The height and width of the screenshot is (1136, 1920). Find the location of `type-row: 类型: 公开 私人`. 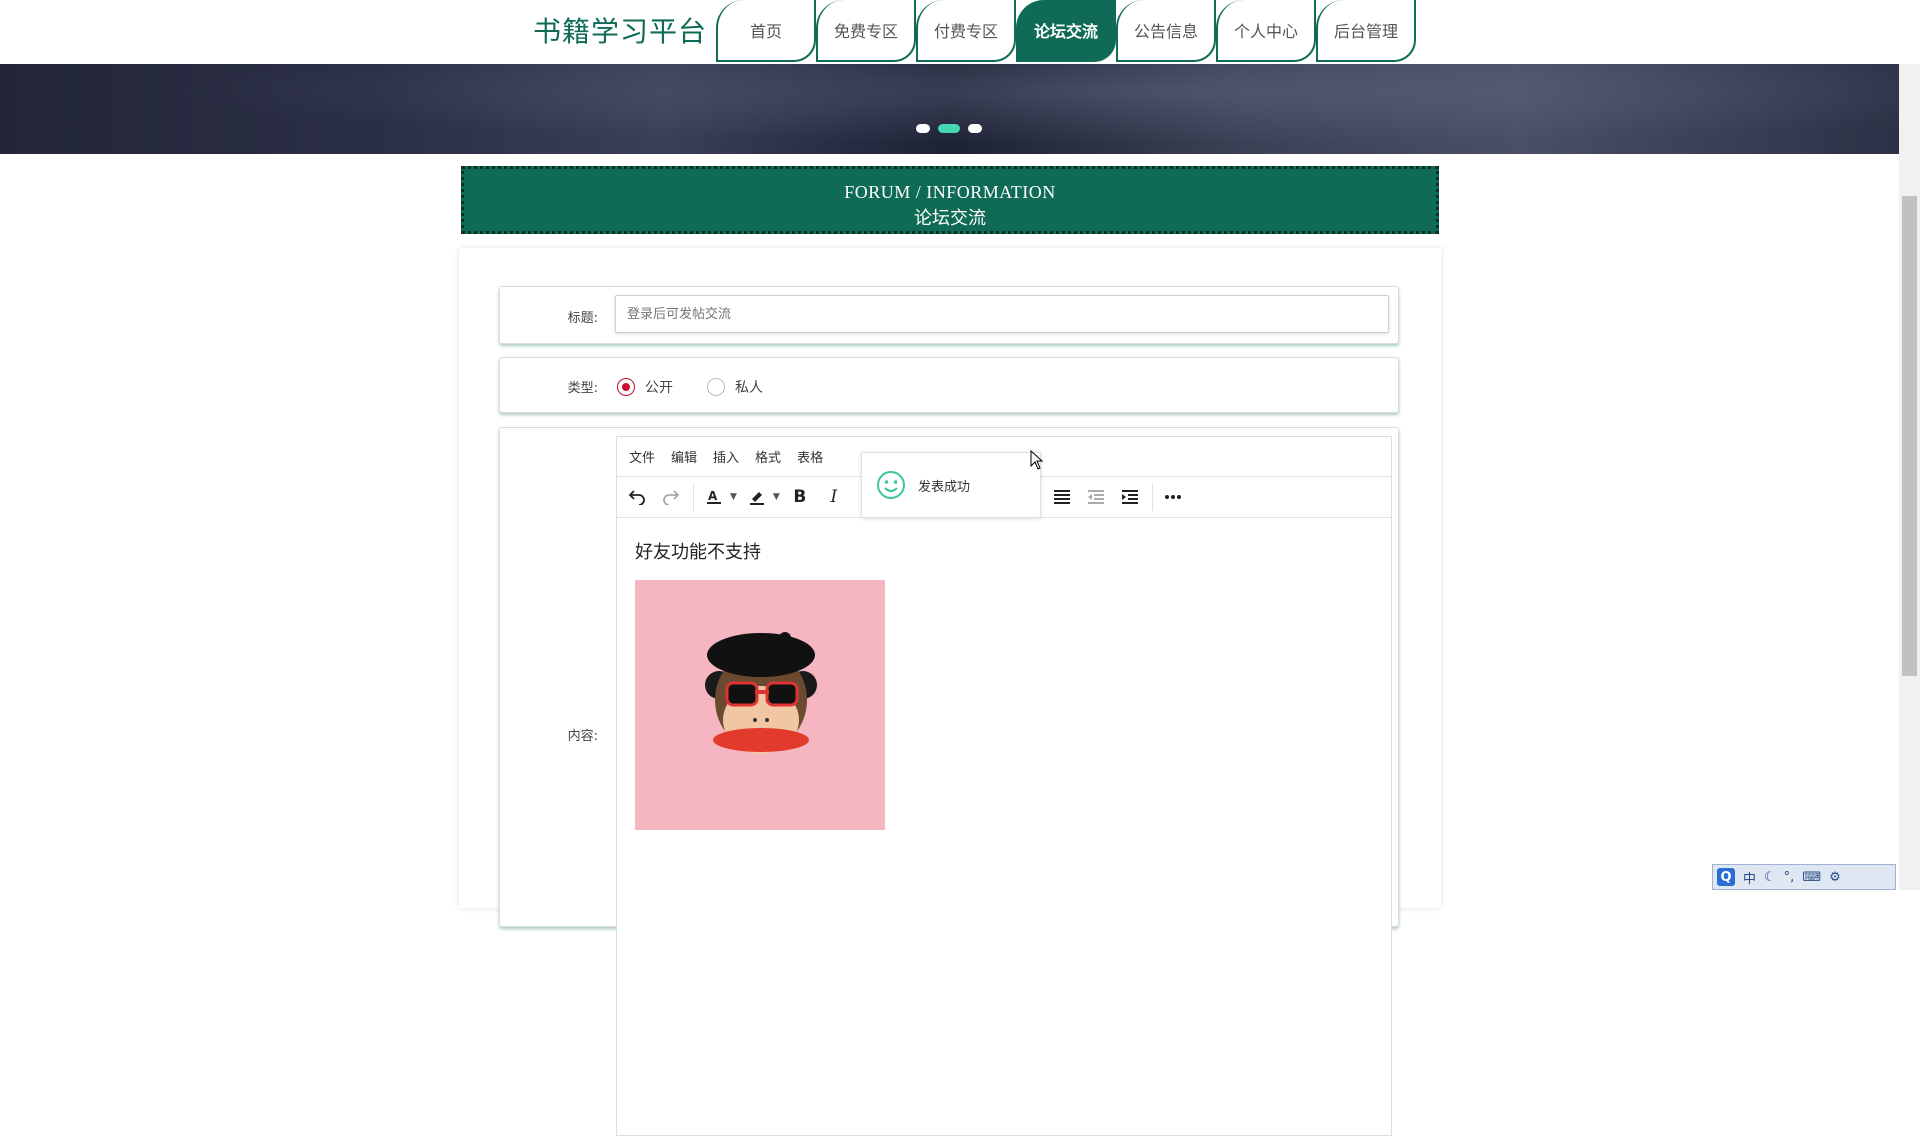

type-row: 类型: 公开 私人 is located at coordinates (949, 385).